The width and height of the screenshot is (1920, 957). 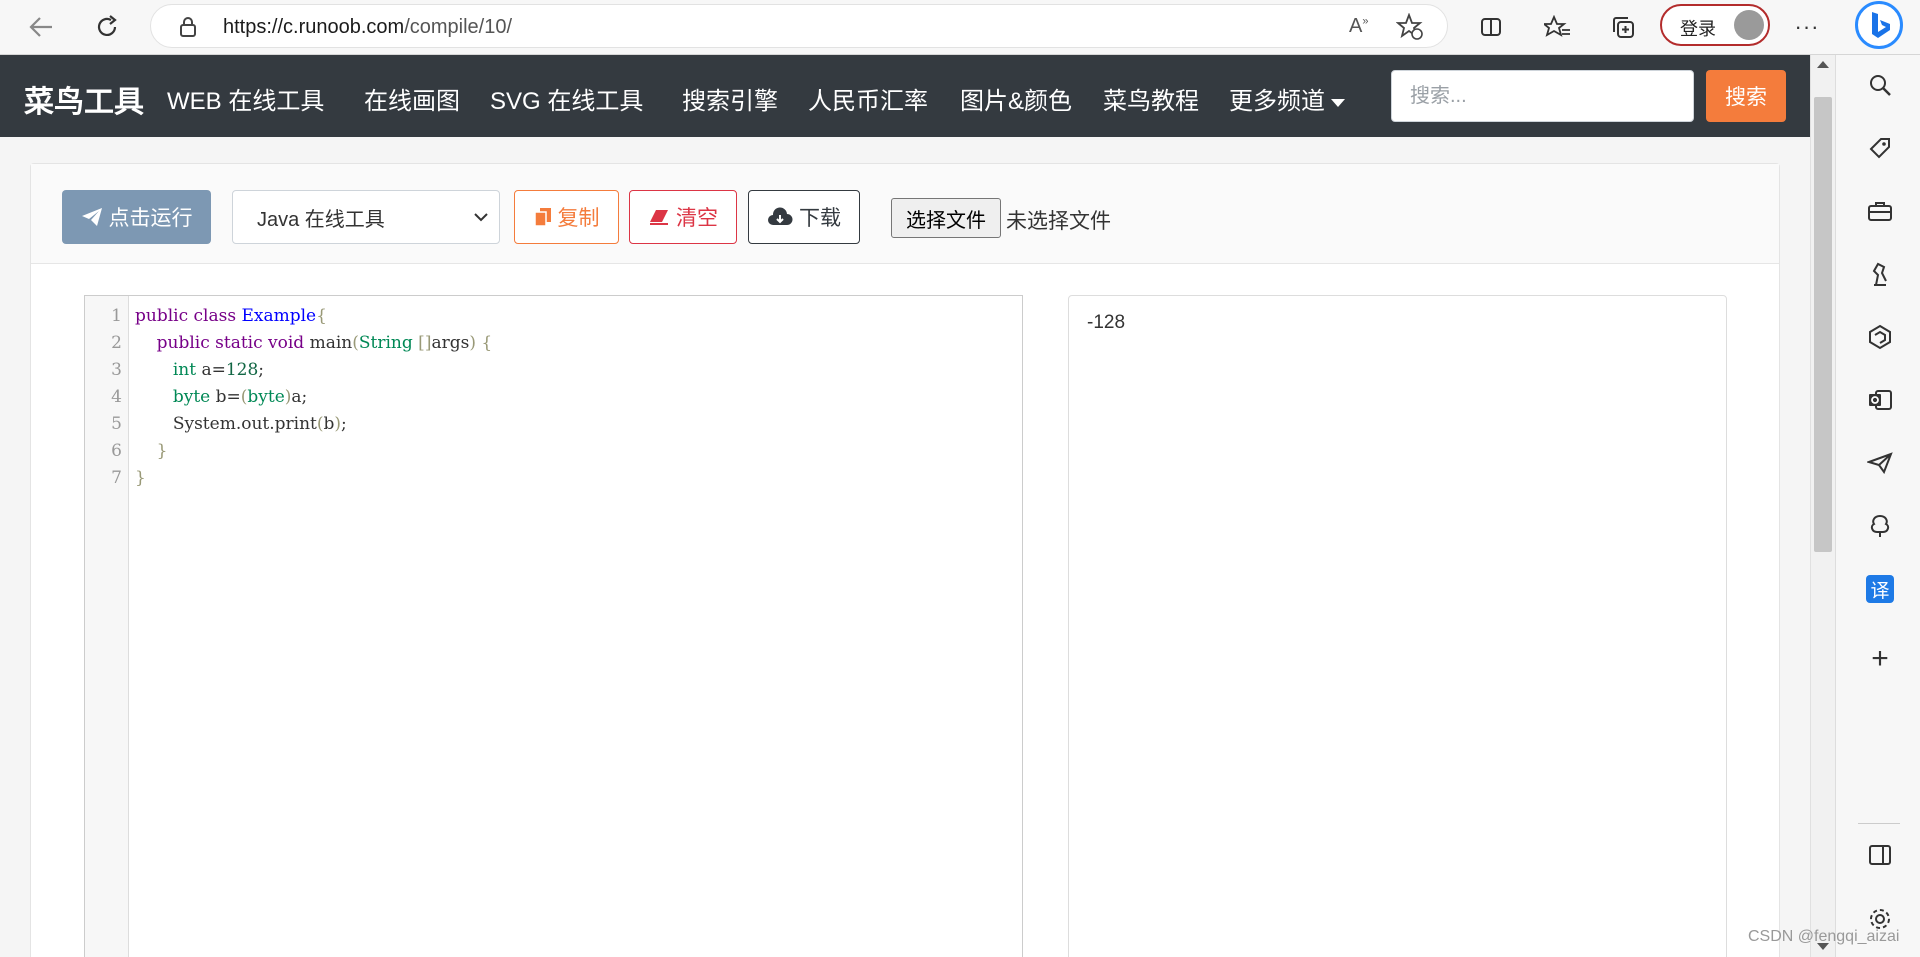 What do you see at coordinates (1151, 98) in the screenshot?
I see `nav-link-tutorial: 菜鸟教程` at bounding box center [1151, 98].